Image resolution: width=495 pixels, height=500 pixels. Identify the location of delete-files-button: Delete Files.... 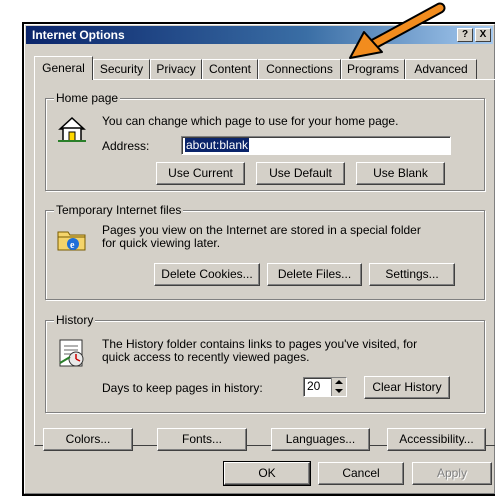
(314, 274).